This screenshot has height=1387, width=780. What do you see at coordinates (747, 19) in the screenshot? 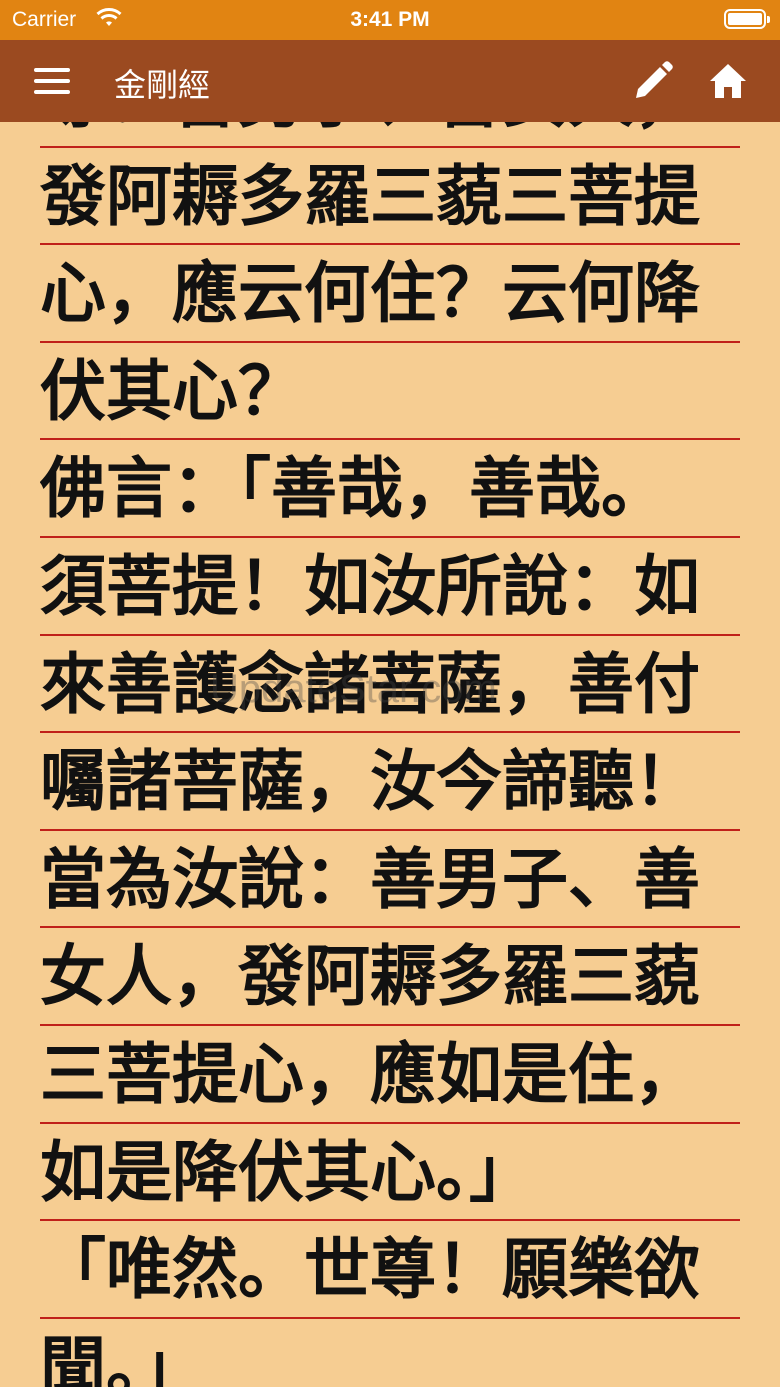
I see `battery-icon` at bounding box center [747, 19].